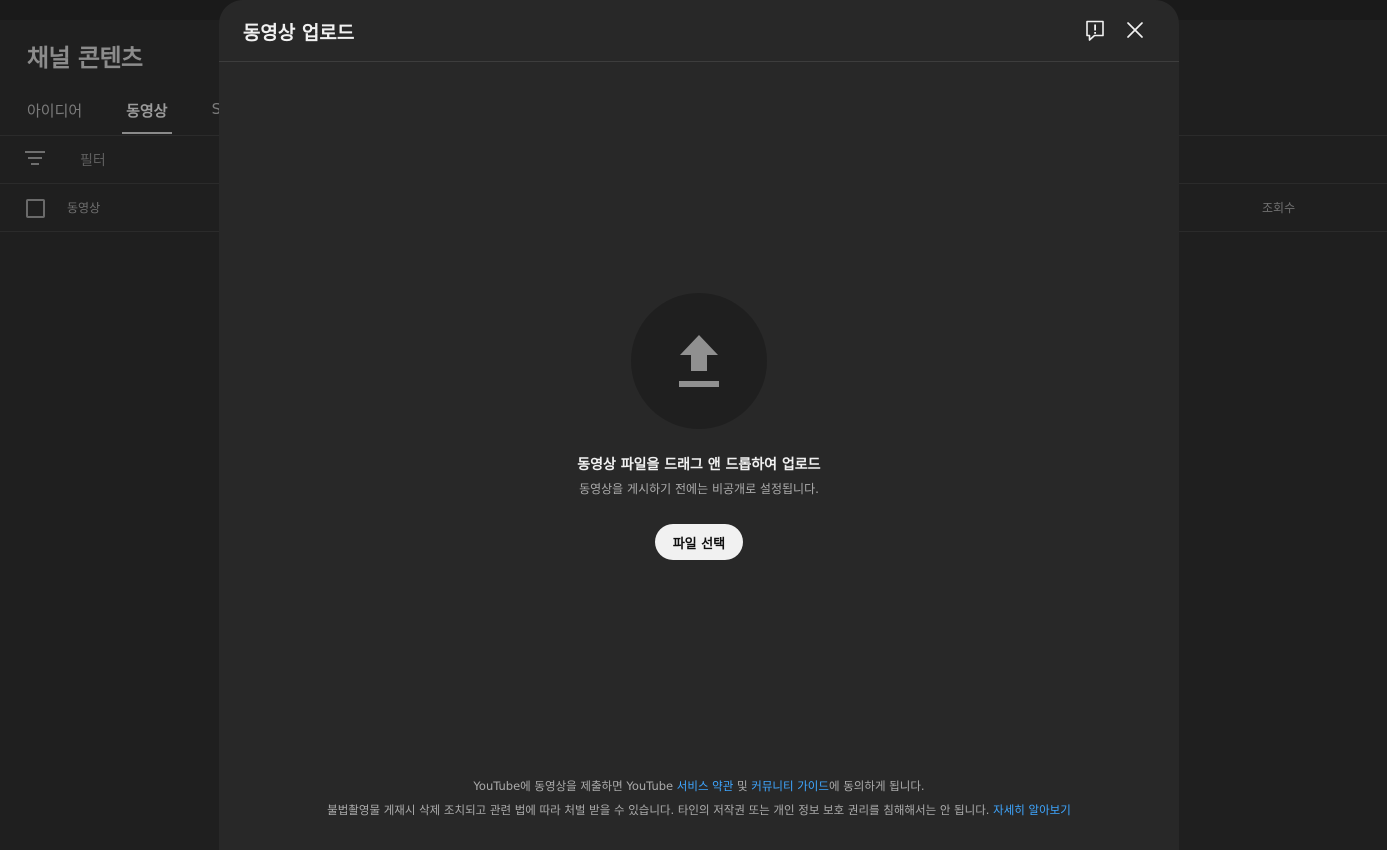 This screenshot has width=1387, height=850. I want to click on select-file-button: 파일 선택, so click(699, 542).